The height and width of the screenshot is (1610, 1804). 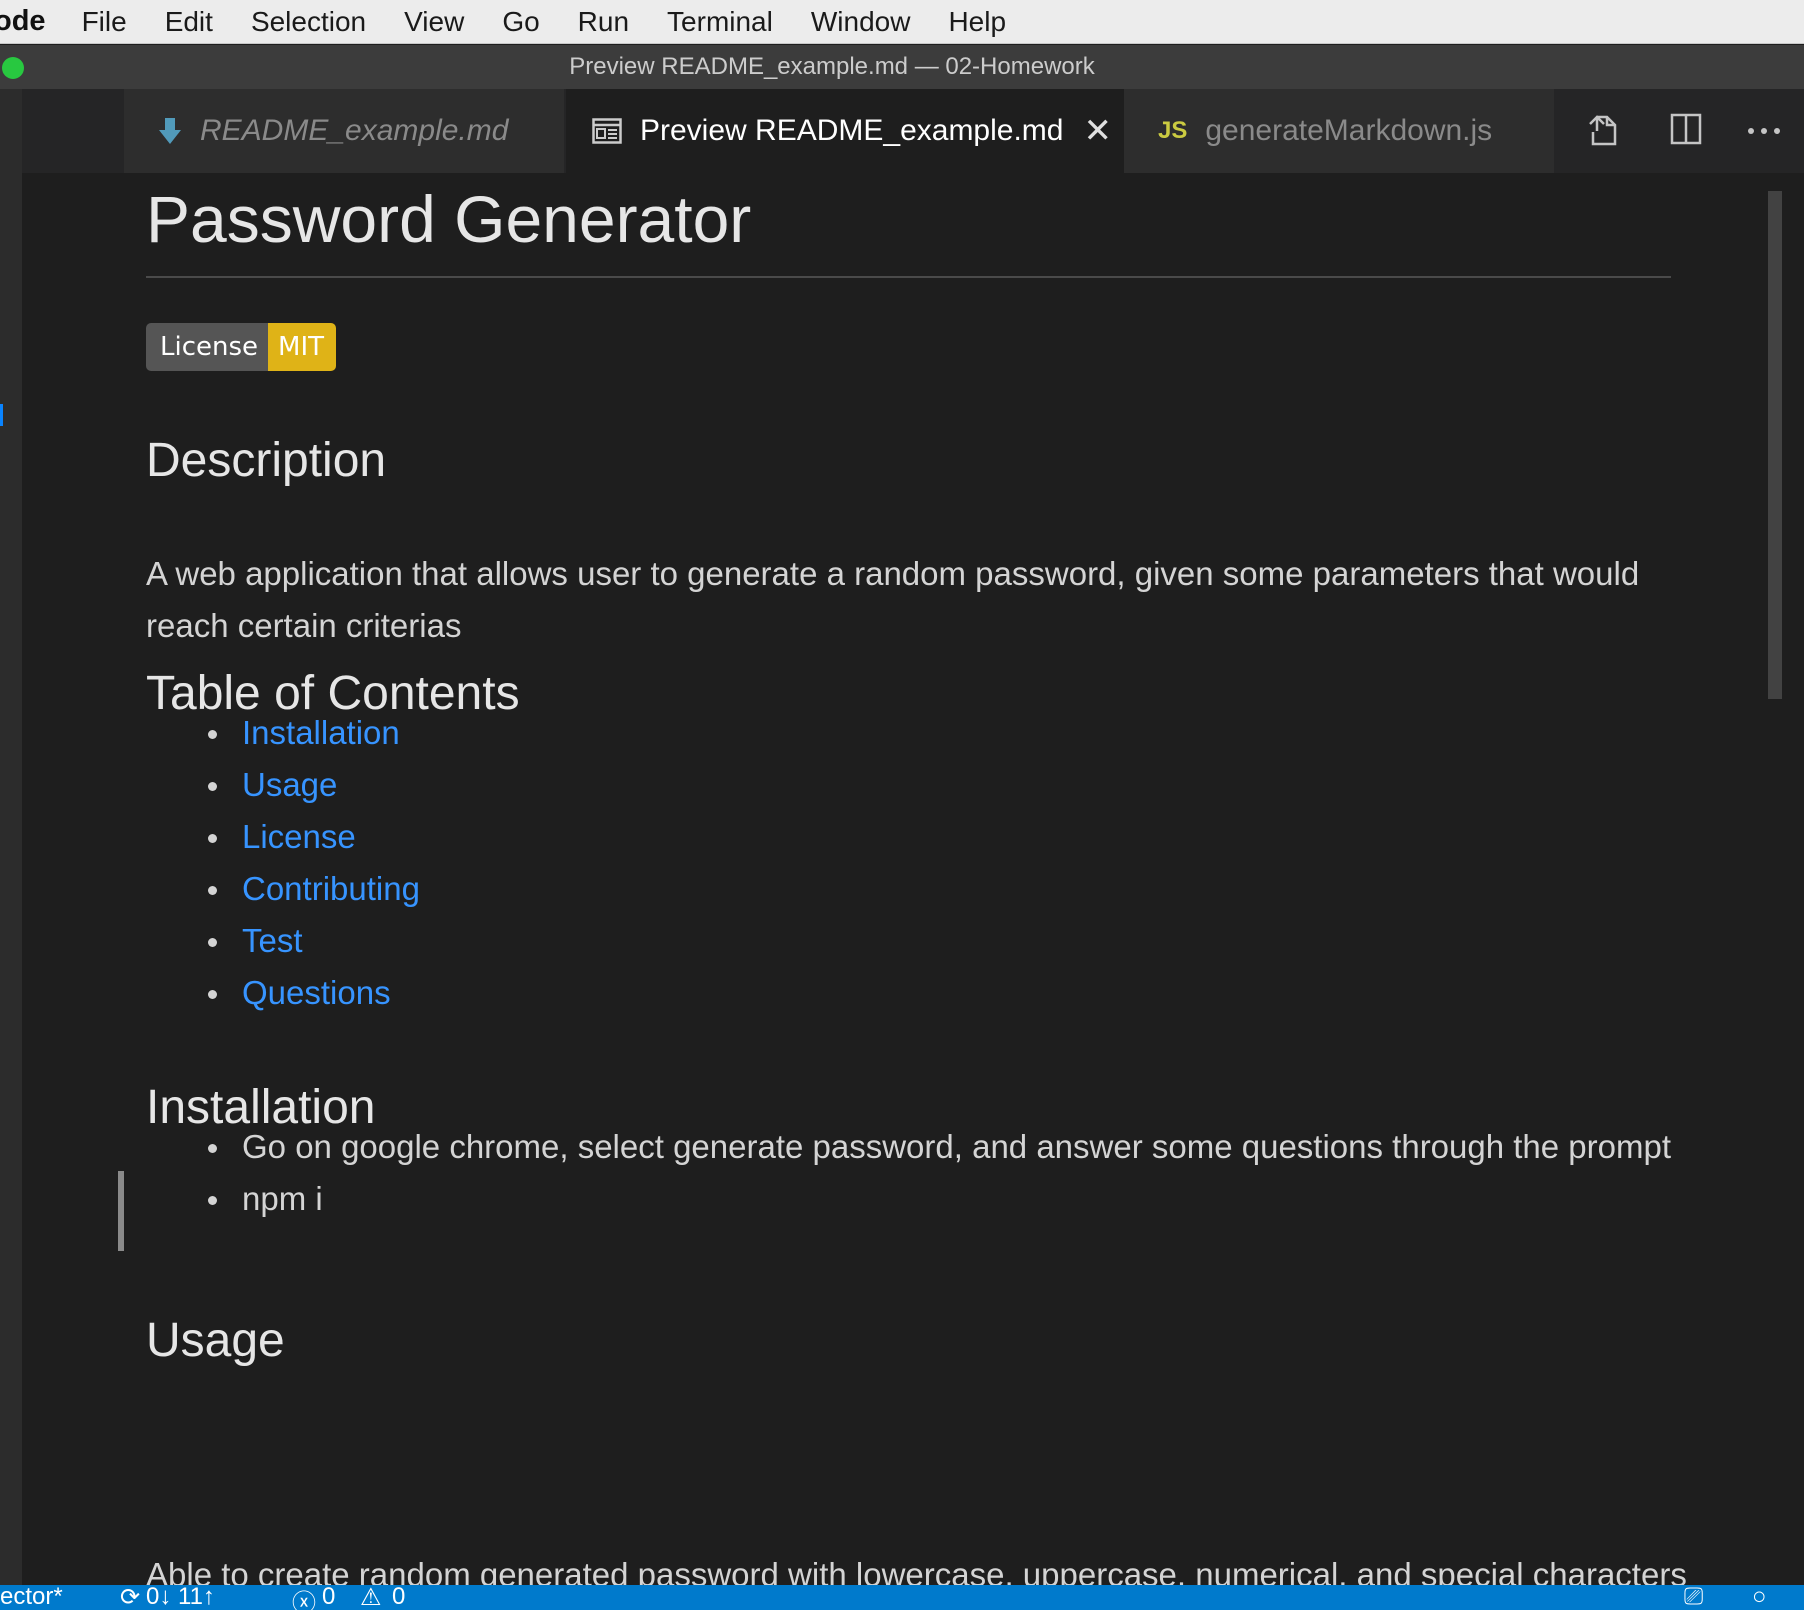 What do you see at coordinates (11, 837) in the screenshot?
I see `activity-bar-edge` at bounding box center [11, 837].